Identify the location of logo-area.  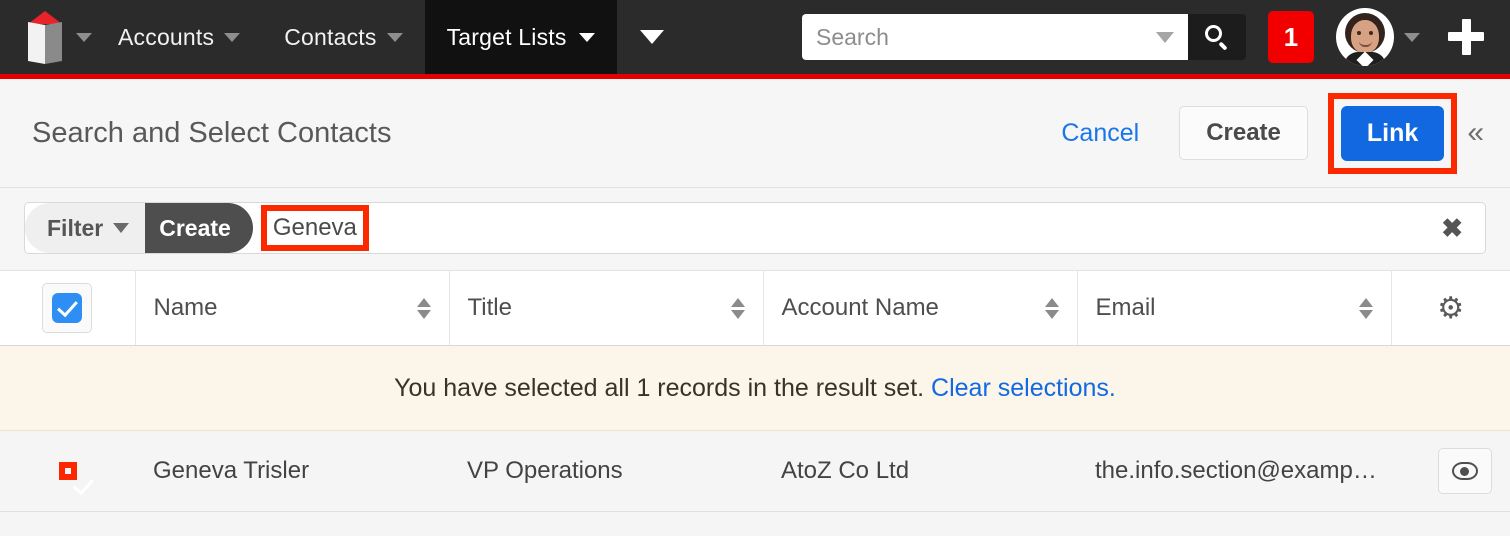
(48, 37).